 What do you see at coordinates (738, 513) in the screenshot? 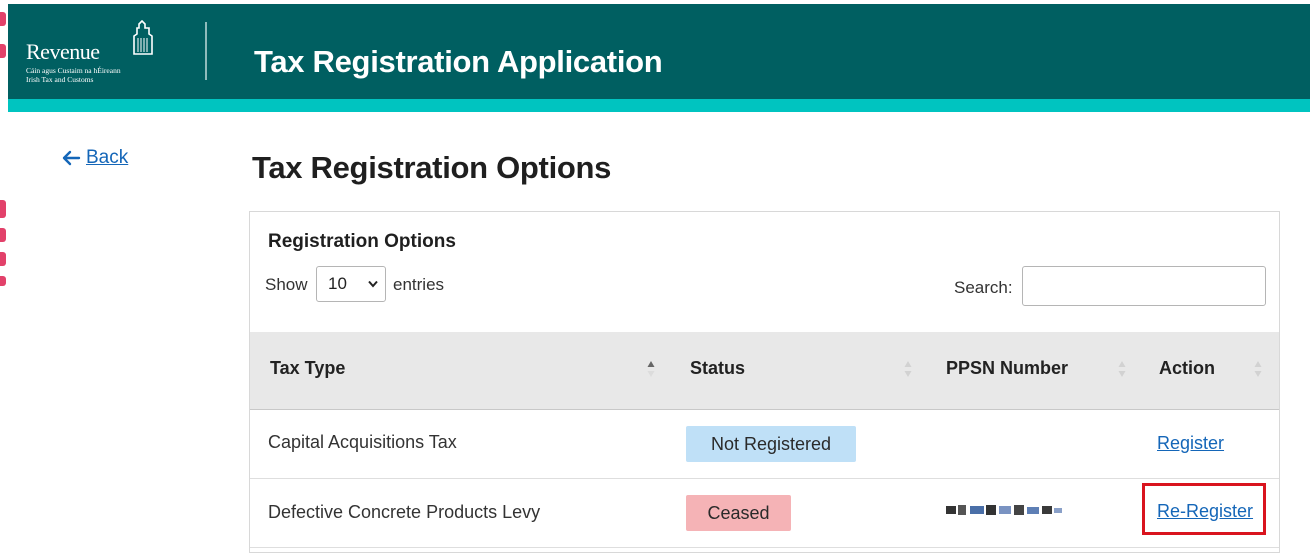
I see `status-badge: Ceased` at bounding box center [738, 513].